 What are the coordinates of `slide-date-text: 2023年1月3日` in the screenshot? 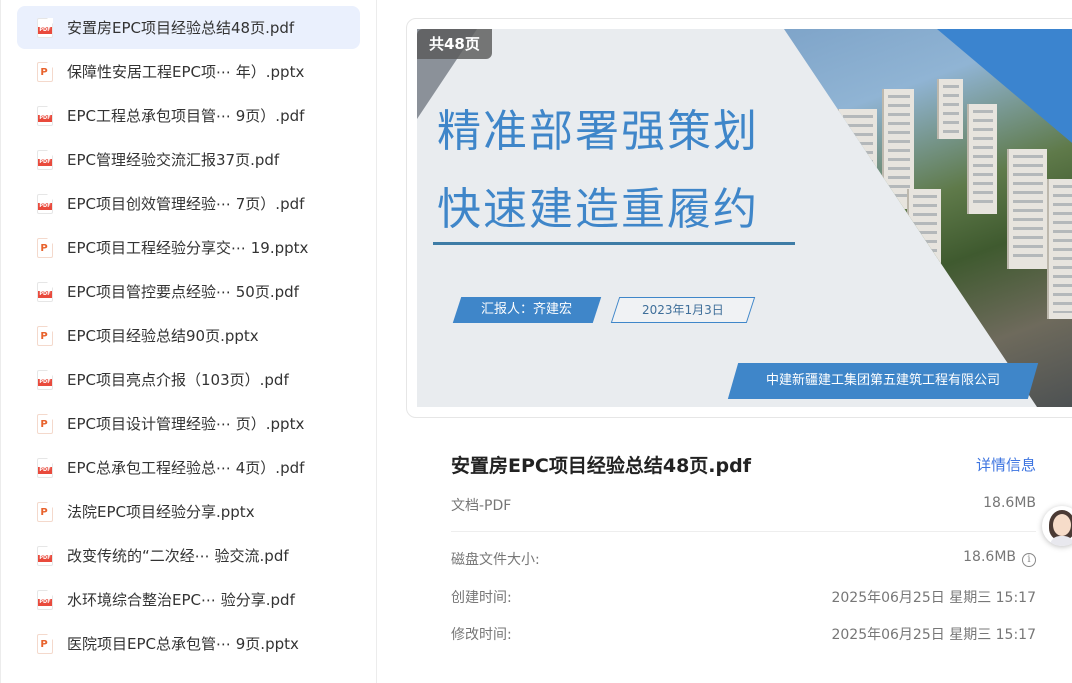 It's located at (683, 310).